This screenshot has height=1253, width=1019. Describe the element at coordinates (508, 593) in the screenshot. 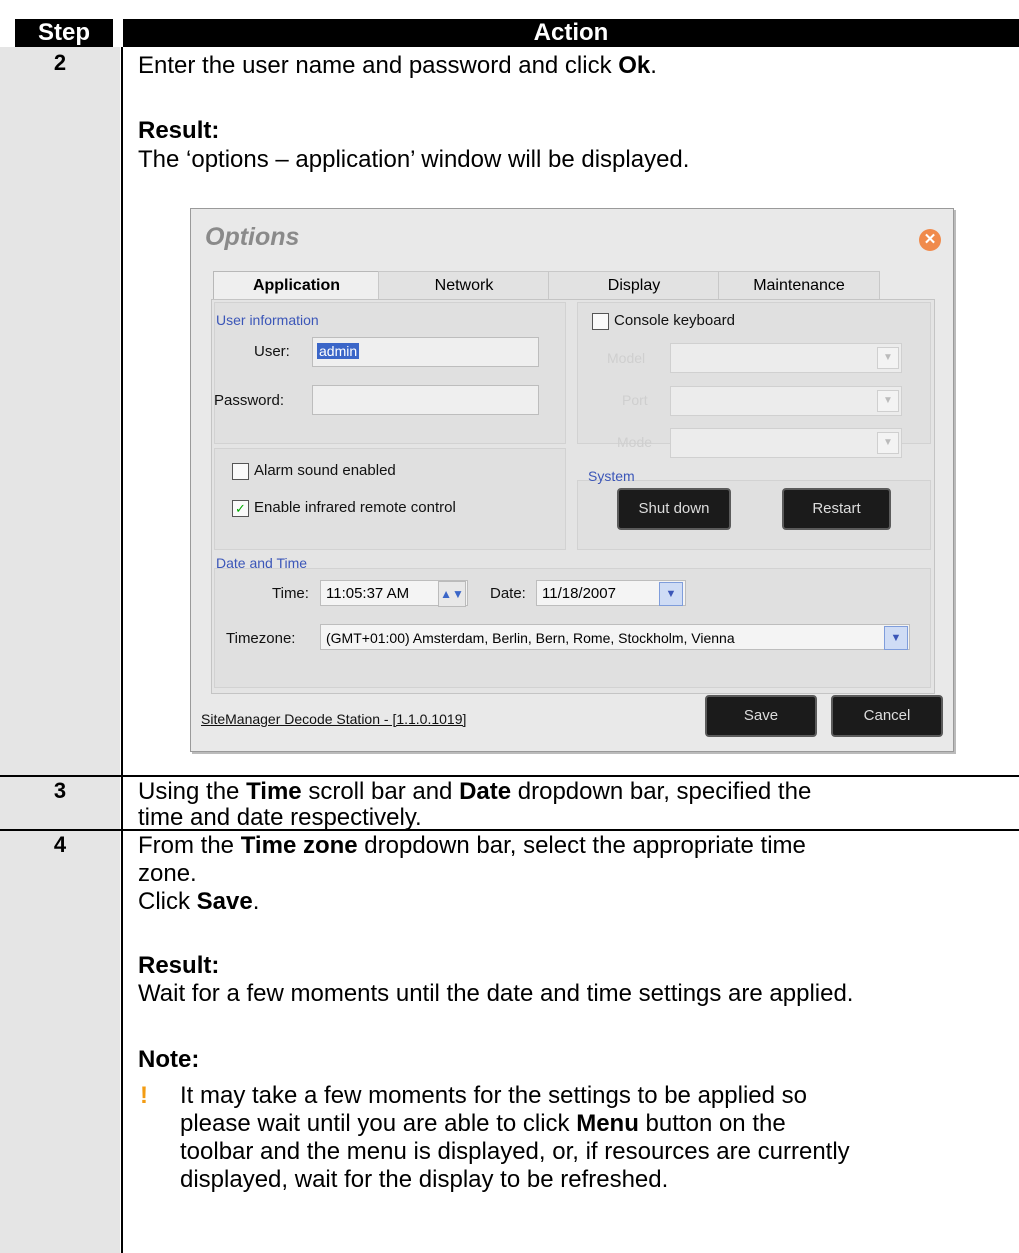

I see `date-label: Date:` at that location.